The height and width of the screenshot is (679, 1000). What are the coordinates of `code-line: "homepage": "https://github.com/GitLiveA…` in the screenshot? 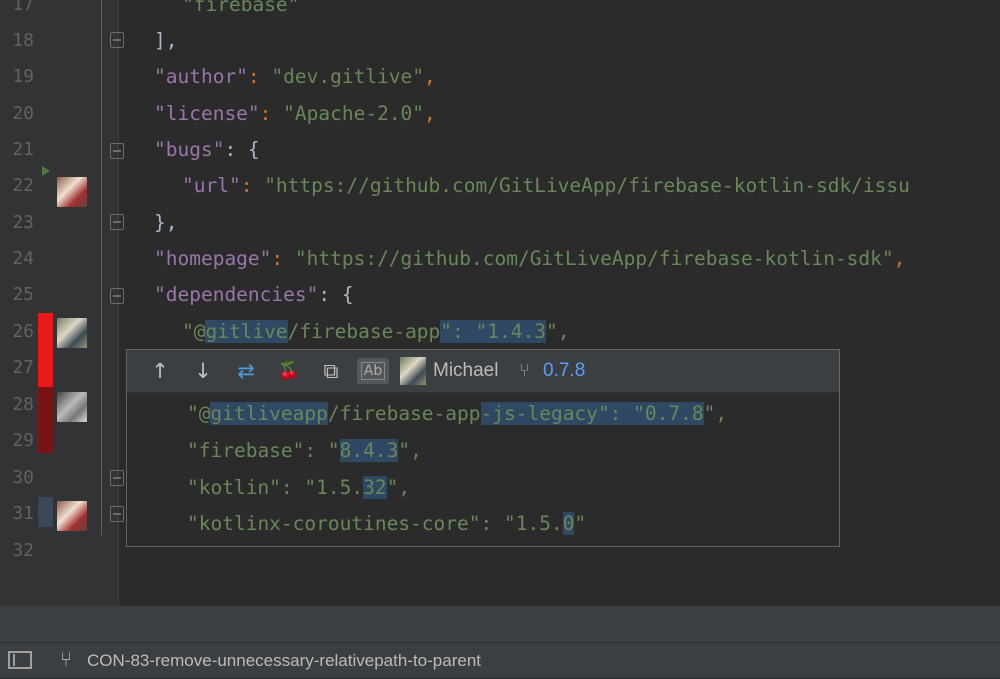 It's located at (530, 258).